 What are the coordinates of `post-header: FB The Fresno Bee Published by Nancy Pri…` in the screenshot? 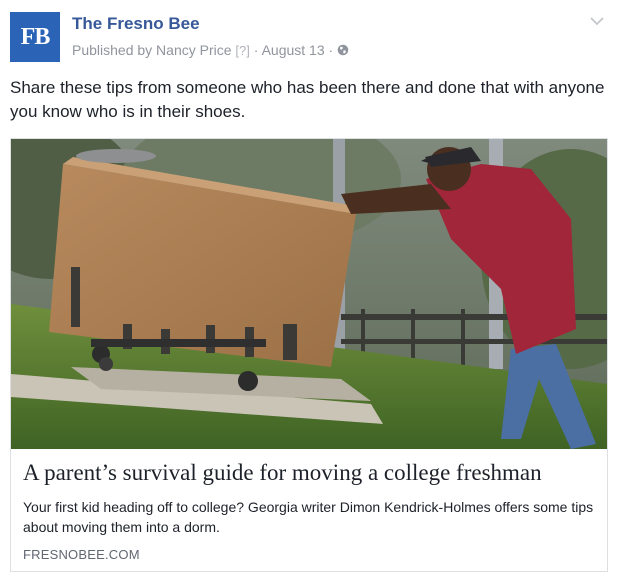 It's located at (310, 36).